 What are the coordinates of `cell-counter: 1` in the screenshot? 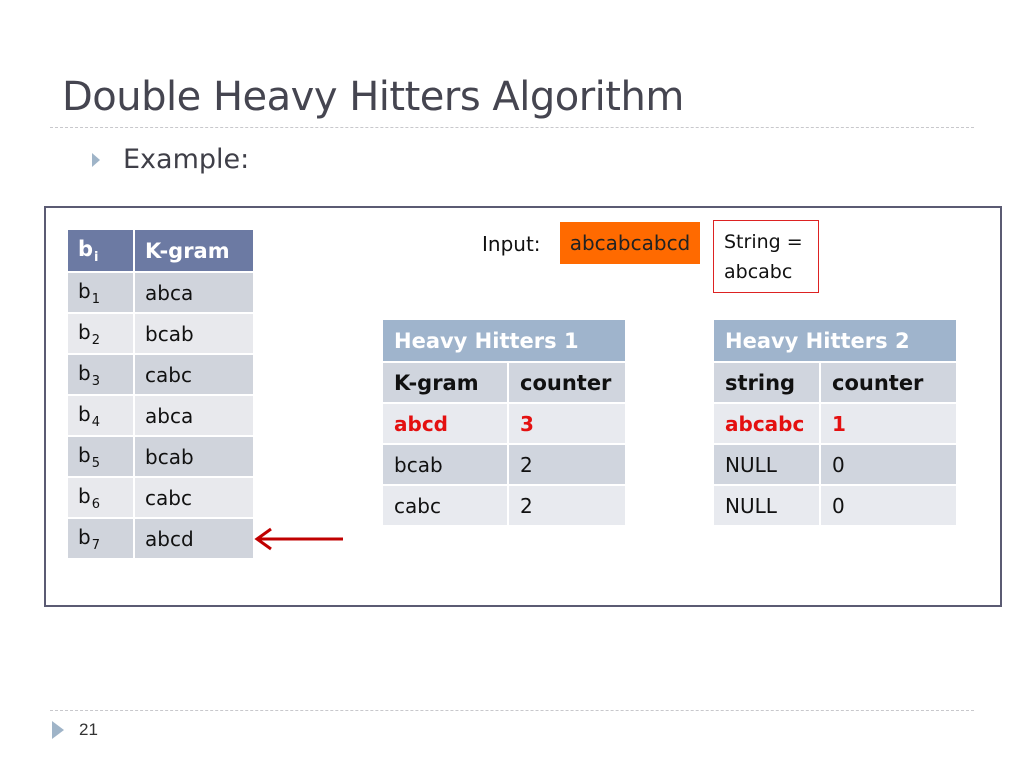 It's located at (888, 422).